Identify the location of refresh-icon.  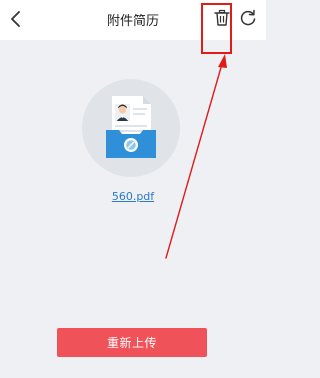
(248, 17).